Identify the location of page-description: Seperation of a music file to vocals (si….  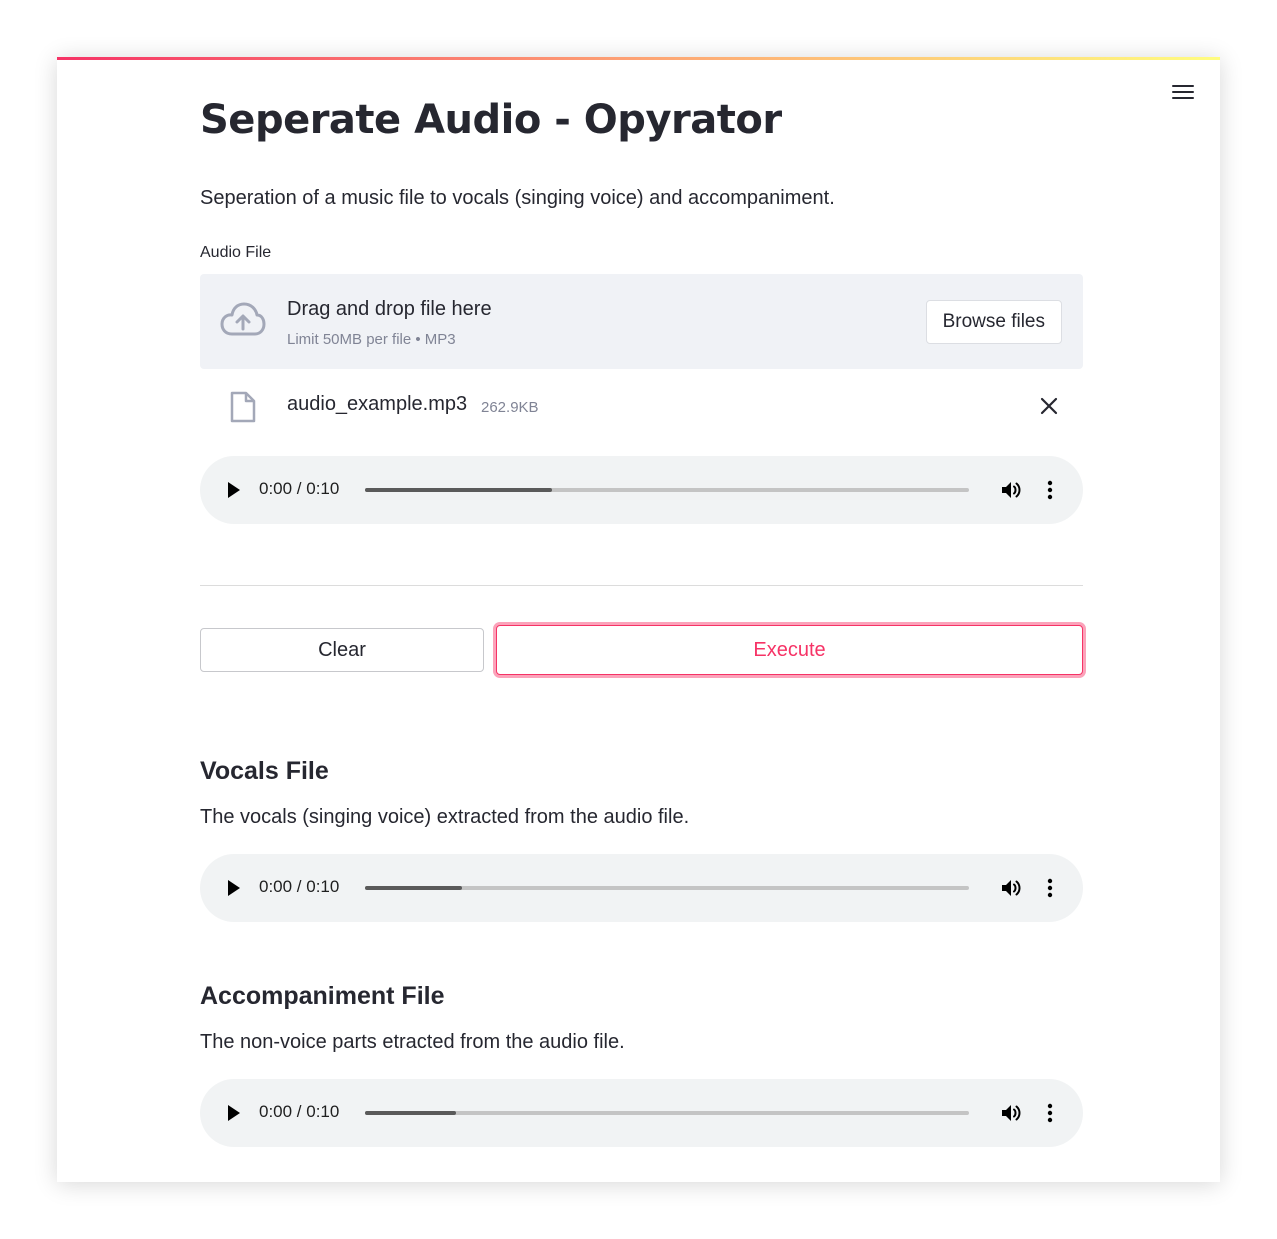
(517, 198).